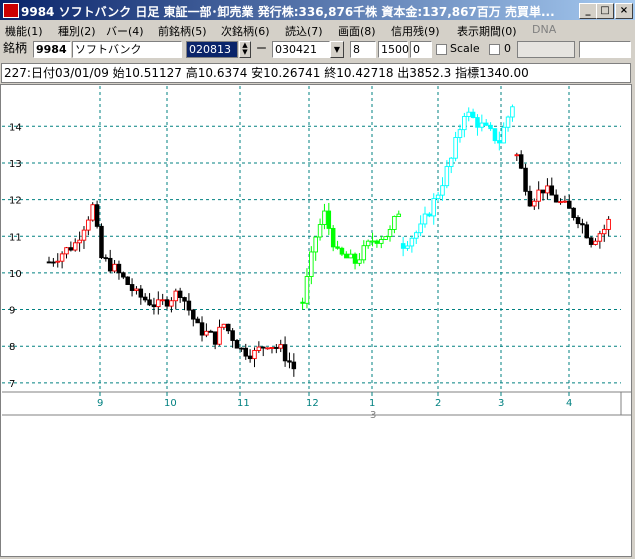  Describe the element at coordinates (372, 403) in the screenshot. I see `x-tick-label: 1` at that location.